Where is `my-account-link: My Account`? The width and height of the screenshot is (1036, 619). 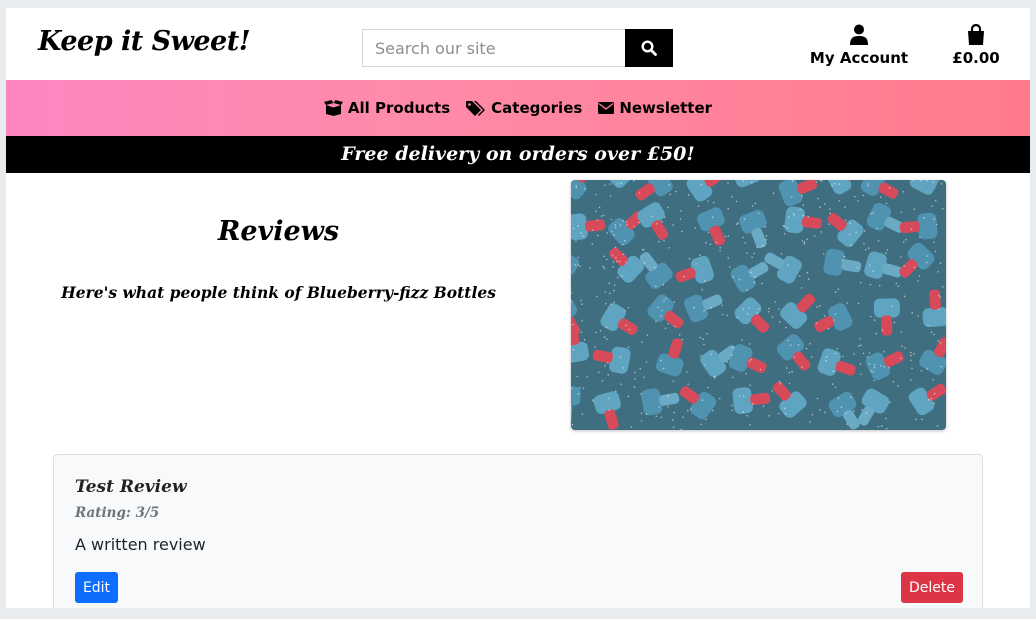 my-account-link: My Account is located at coordinates (859, 45).